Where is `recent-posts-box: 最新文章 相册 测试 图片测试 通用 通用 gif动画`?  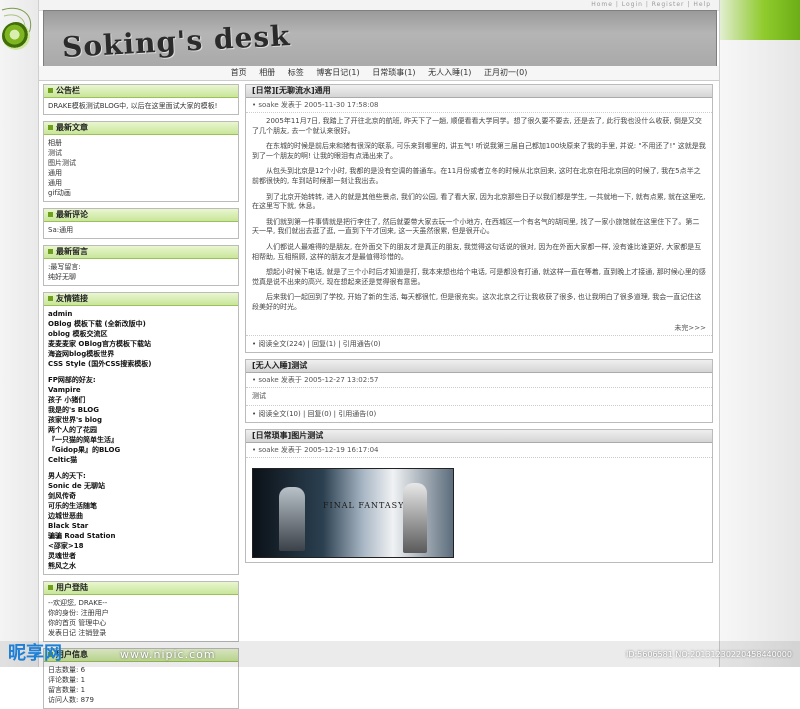
recent-posts-box: 最新文章 相册 测试 图片测试 通用 通用 gif动画 is located at coordinates (141, 161).